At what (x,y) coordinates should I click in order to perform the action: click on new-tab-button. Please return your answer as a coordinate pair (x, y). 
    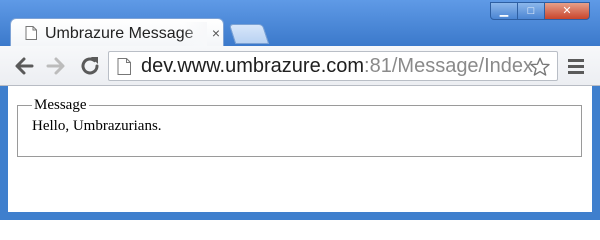
    Looking at the image, I should click on (249, 34).